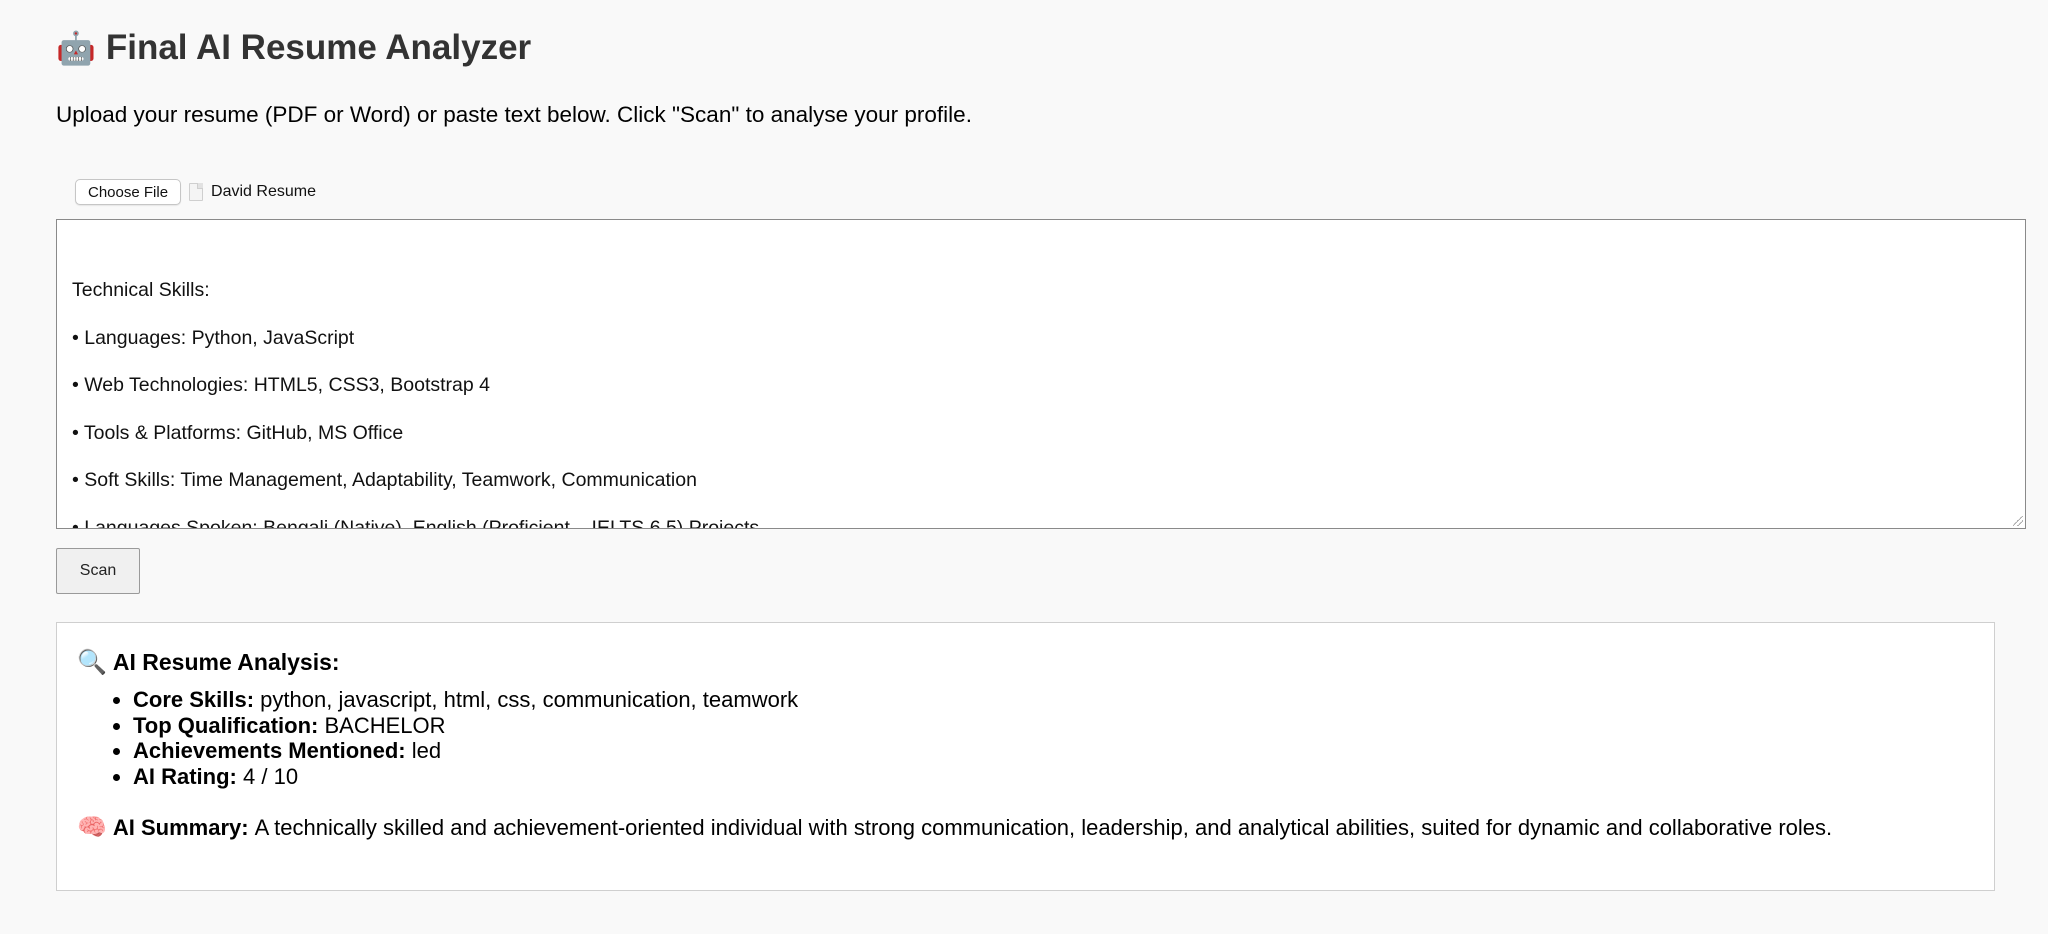 This screenshot has width=2048, height=934. What do you see at coordinates (213, 337) in the screenshot?
I see `resume-text-line: • Languages: Python, JavaScript` at bounding box center [213, 337].